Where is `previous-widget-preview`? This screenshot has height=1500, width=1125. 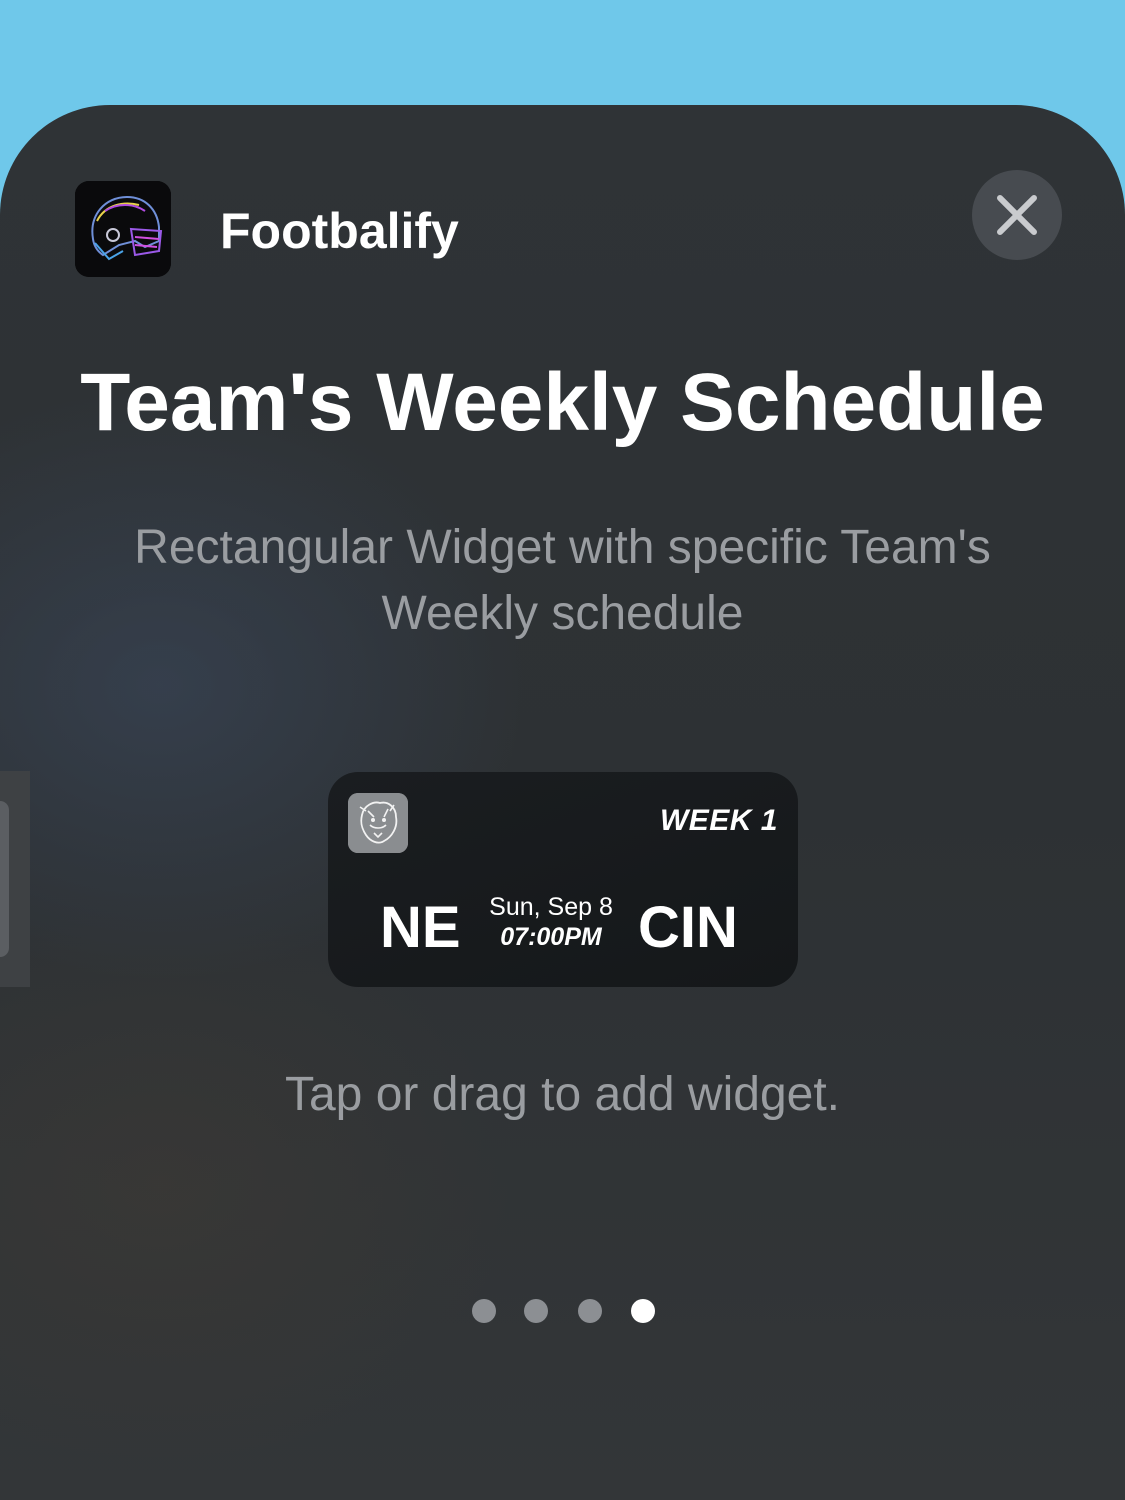 previous-widget-preview is located at coordinates (15, 879).